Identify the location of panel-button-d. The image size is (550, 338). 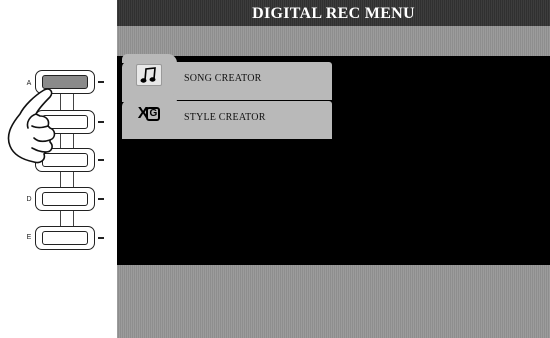
(69, 199).